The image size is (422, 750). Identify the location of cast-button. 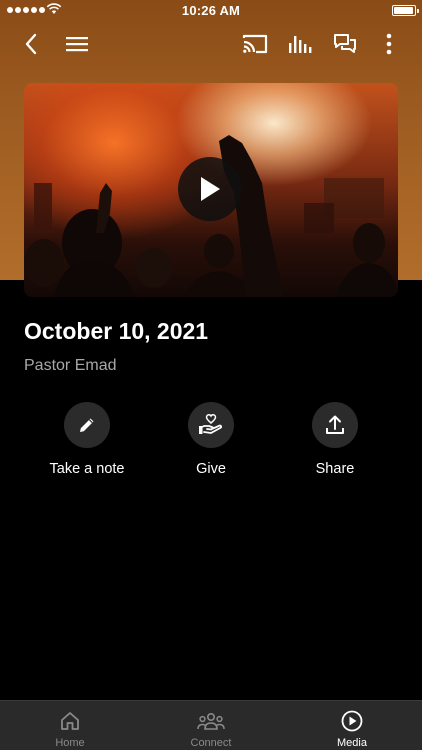
(255, 44).